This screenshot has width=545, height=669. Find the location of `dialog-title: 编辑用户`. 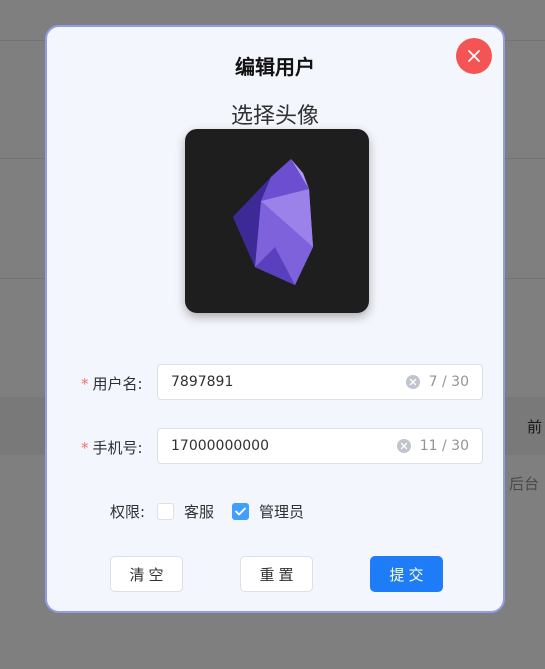

dialog-title: 编辑用户 is located at coordinates (275, 67).